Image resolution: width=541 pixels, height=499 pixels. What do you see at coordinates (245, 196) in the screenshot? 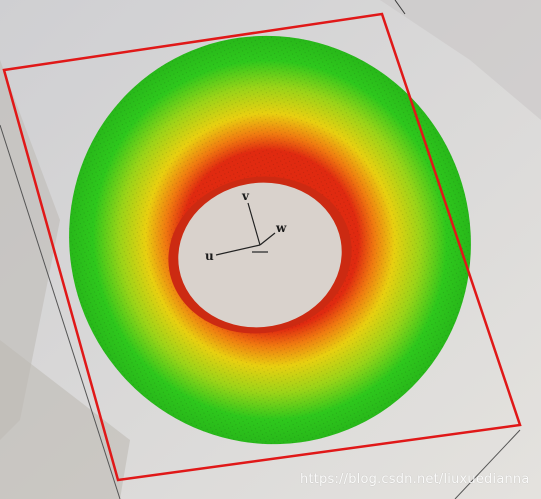
I see `v-axis-label: v` at bounding box center [245, 196].